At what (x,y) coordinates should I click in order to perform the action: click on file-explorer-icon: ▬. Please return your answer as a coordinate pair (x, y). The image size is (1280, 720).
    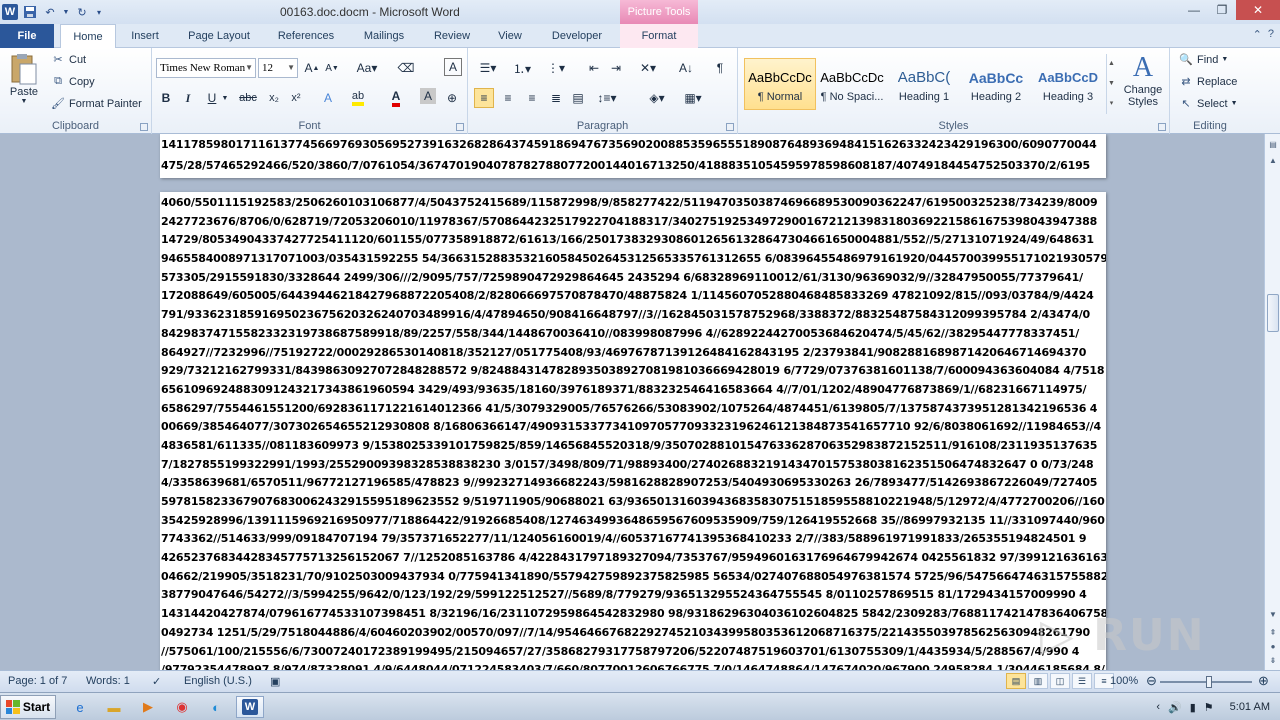
    Looking at the image, I should click on (114, 707).